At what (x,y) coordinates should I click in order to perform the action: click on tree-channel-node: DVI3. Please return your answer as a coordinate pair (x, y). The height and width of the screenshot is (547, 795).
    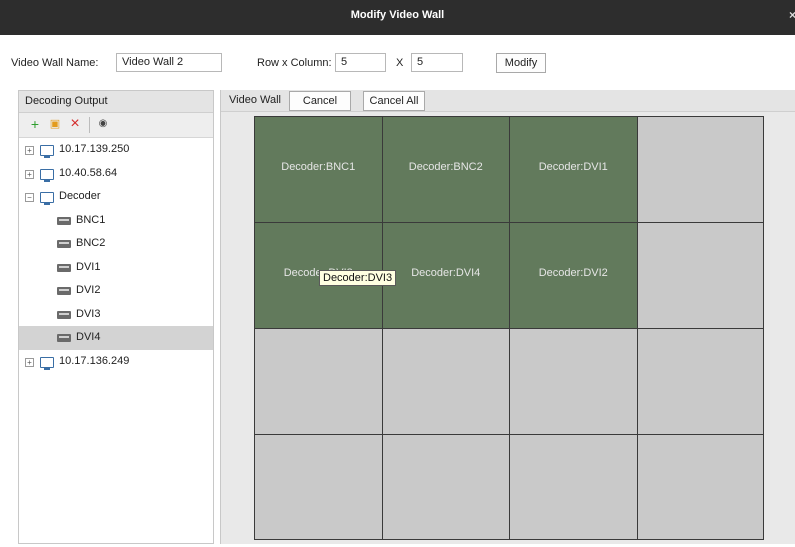
    Looking at the image, I should click on (116, 315).